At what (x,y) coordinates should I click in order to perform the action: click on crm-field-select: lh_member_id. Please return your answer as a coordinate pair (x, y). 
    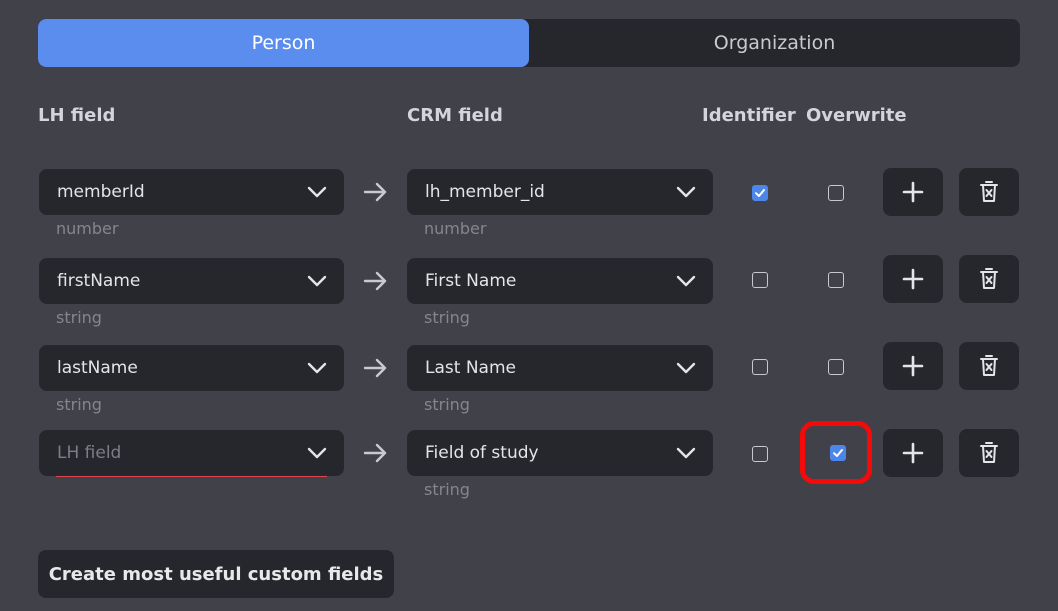
    Looking at the image, I should click on (560, 192).